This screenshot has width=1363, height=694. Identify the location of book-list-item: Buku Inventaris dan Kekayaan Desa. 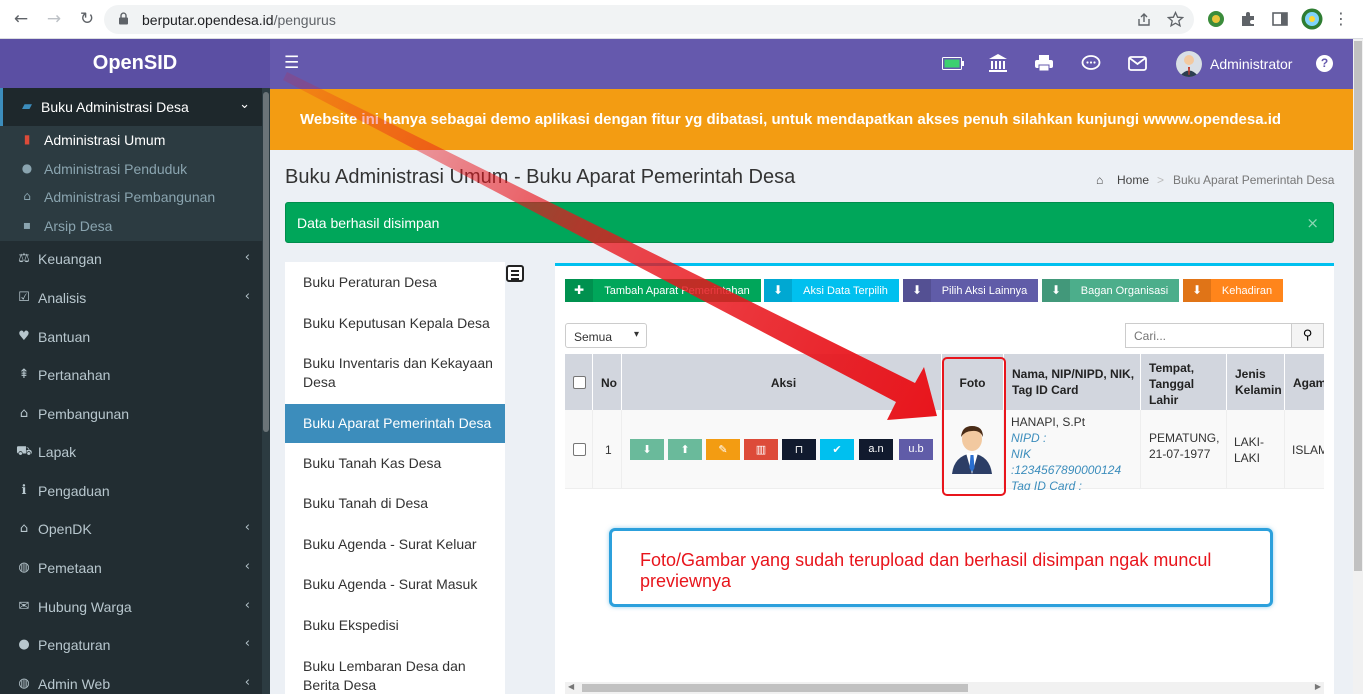
(395, 374).